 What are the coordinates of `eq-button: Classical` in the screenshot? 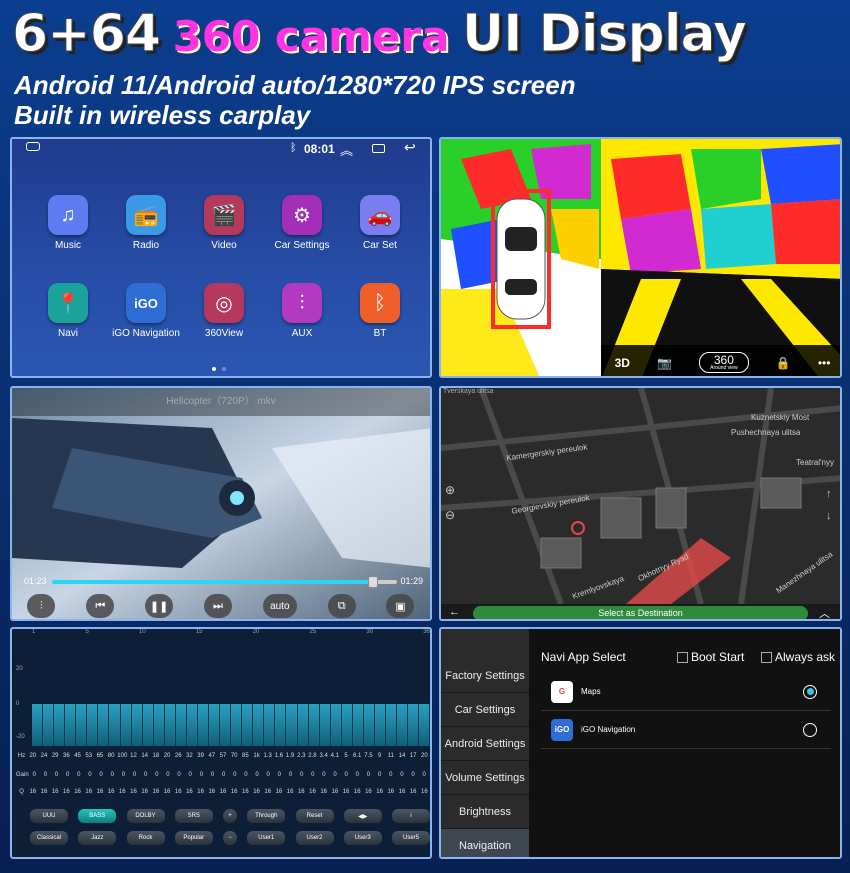 It's located at (49, 838).